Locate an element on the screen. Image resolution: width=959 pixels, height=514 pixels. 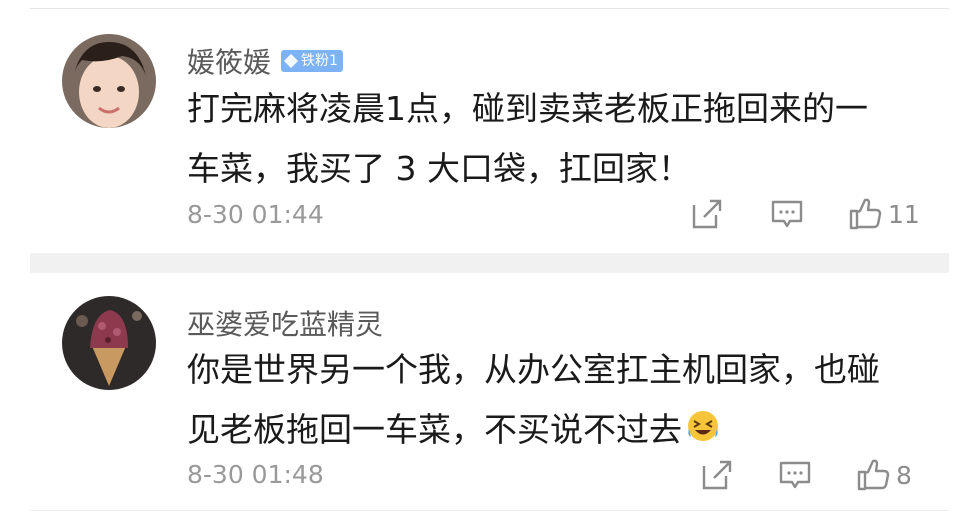
comment-line: 车菜，我买了 3 大口袋，扛回家！ is located at coordinates (439, 168).